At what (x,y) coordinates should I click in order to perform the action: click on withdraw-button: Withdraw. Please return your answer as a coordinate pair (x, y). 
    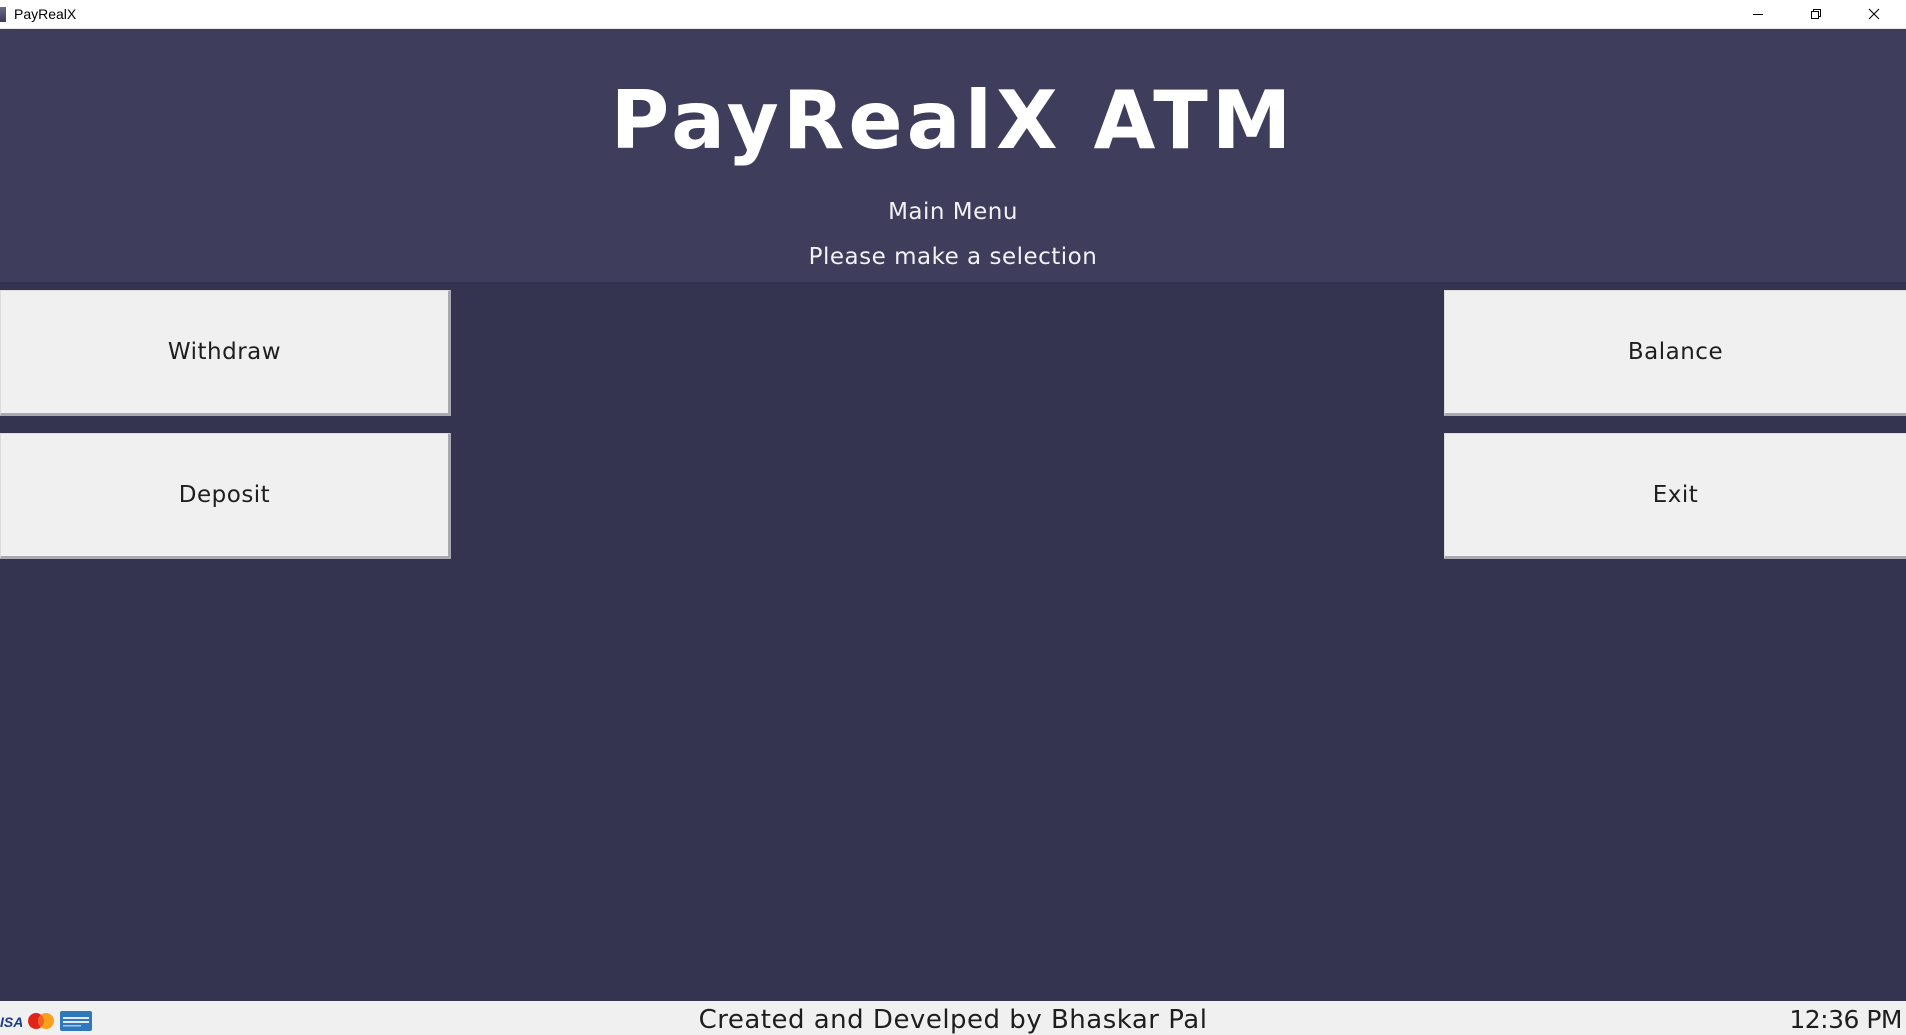
    Looking at the image, I should click on (225, 353).